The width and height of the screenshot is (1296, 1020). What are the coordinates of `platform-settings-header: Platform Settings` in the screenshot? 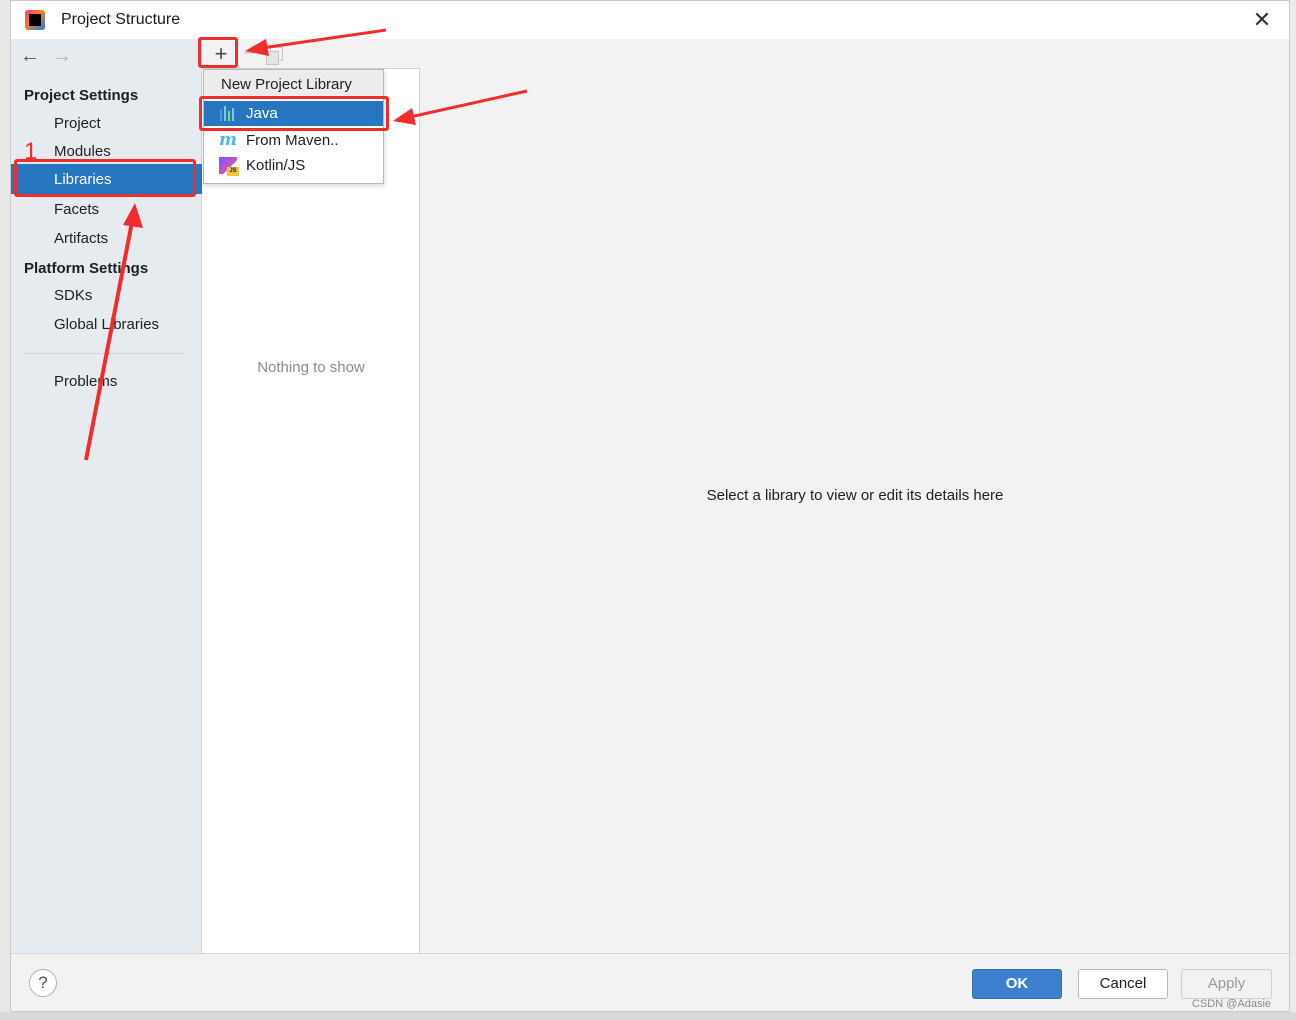 It's located at (86, 268).